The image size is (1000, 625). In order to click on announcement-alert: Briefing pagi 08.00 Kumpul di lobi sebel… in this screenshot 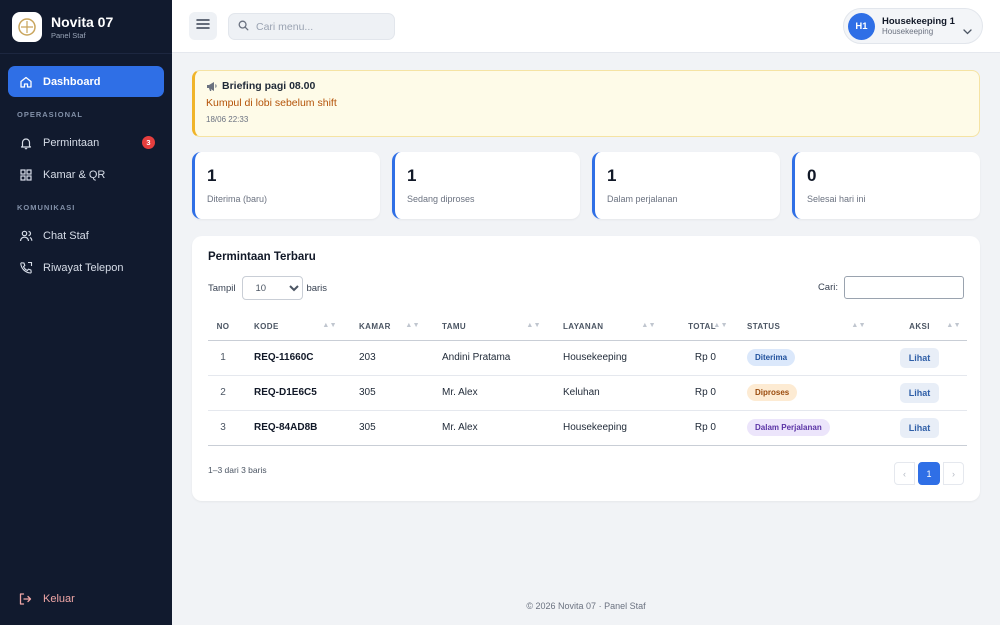, I will do `click(586, 103)`.